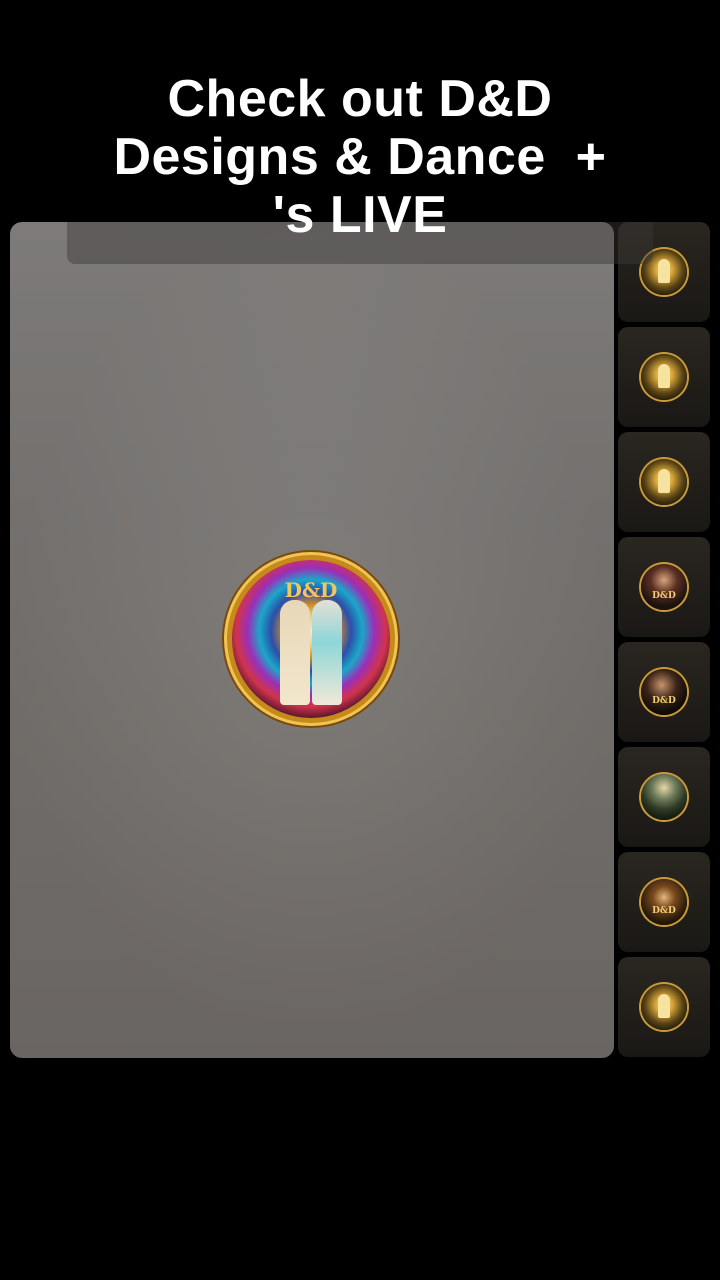  I want to click on guest-thumbnail-5: D&D, so click(664, 692).